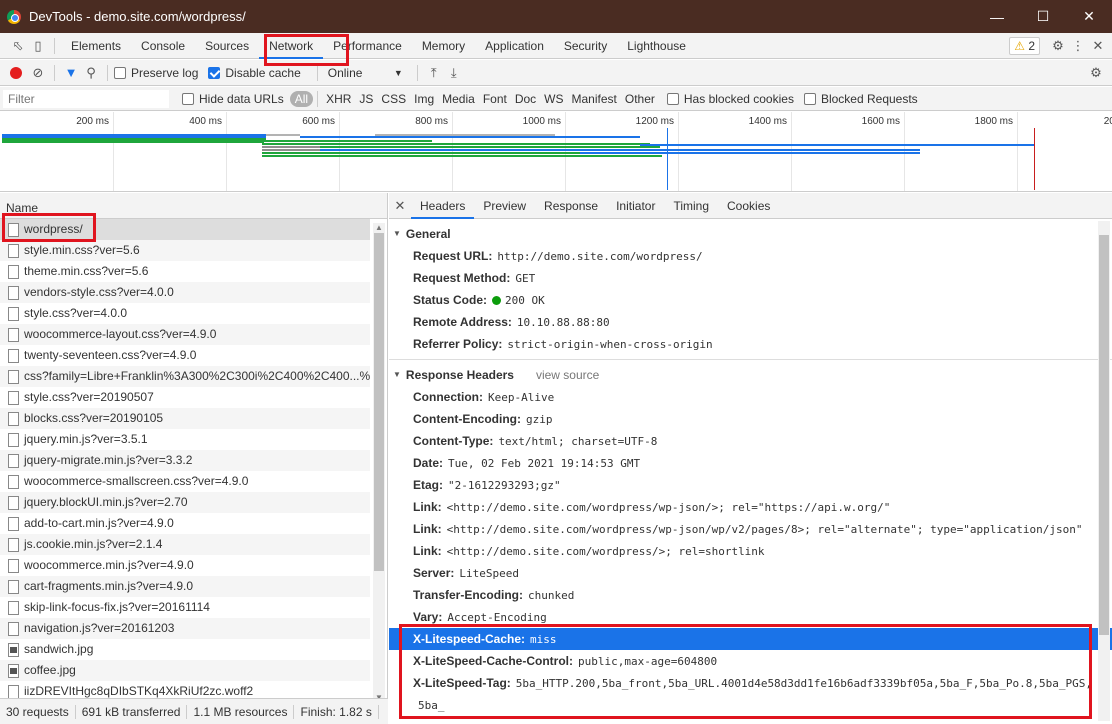 The image size is (1112, 724). What do you see at coordinates (750, 397) in the screenshot?
I see `header-row: Connection: Keep-Alive` at bounding box center [750, 397].